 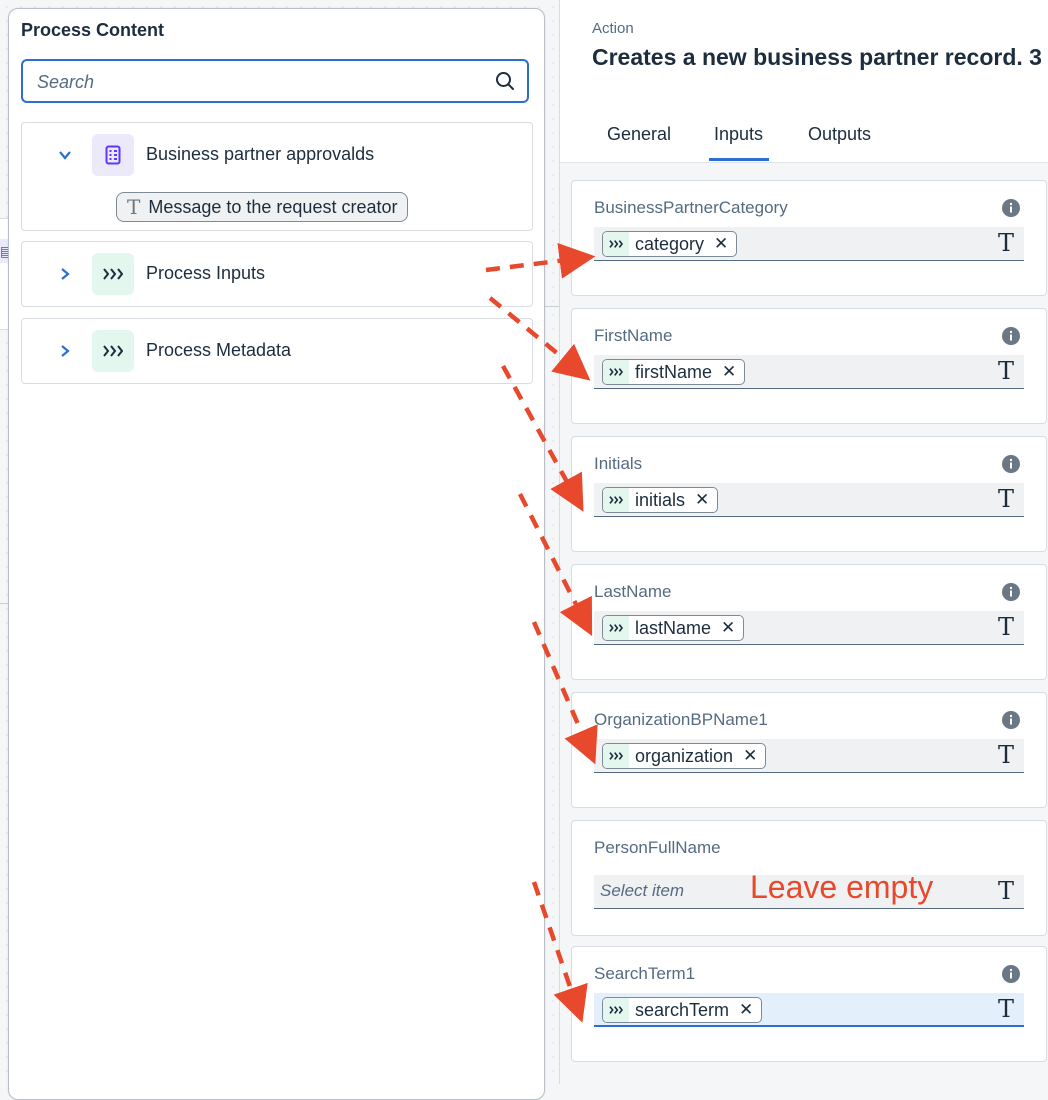 I want to click on field-label: BusinessPartnerCategory, so click(x=691, y=207).